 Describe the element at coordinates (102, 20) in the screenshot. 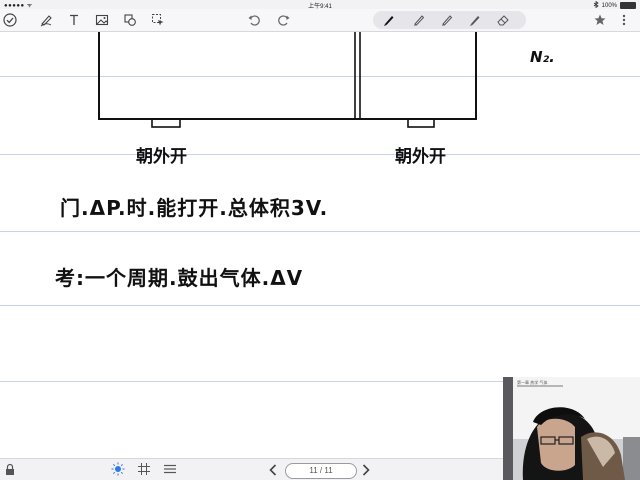

I see `image-icon` at that location.